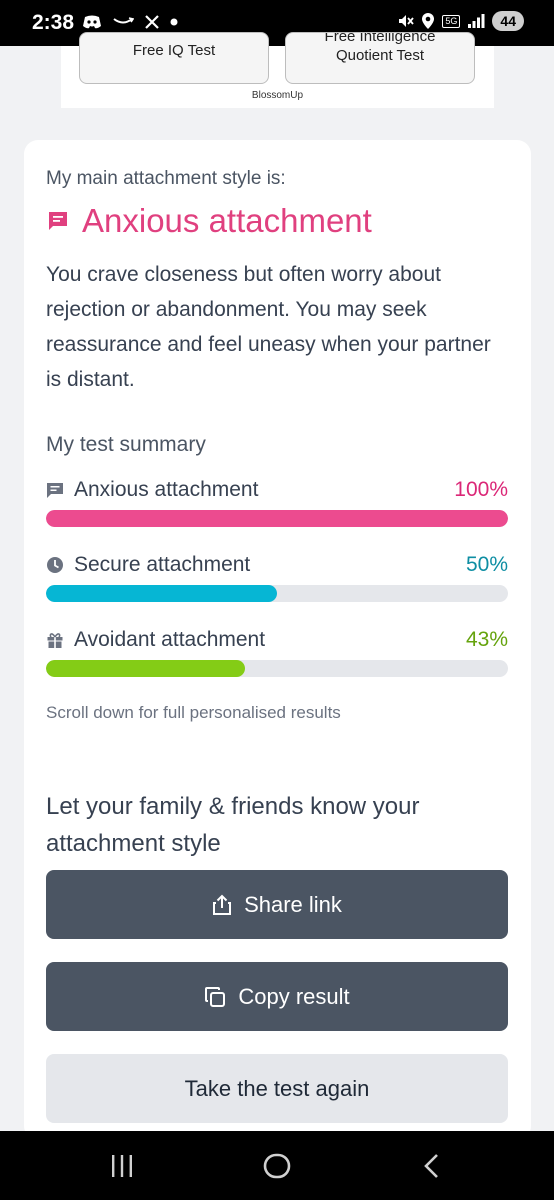 This screenshot has width=554, height=1200. I want to click on ad-button-2-line2: Quotient Test, so click(380, 55).